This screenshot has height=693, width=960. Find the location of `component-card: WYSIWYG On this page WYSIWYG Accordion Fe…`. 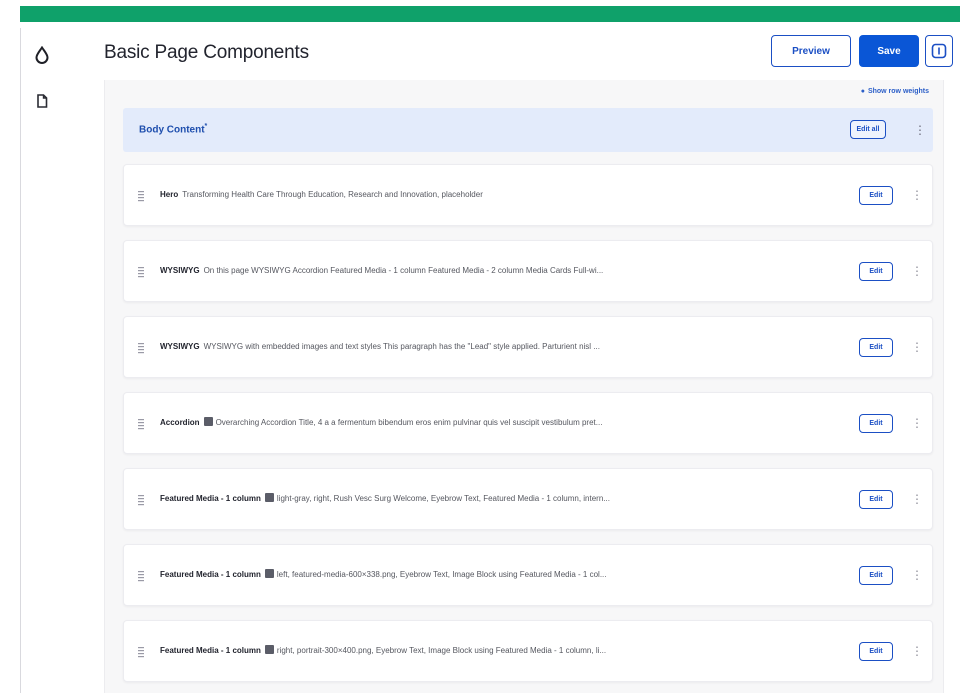

component-card: WYSIWYG On this page WYSIWYG Accordion Fe… is located at coordinates (528, 271).